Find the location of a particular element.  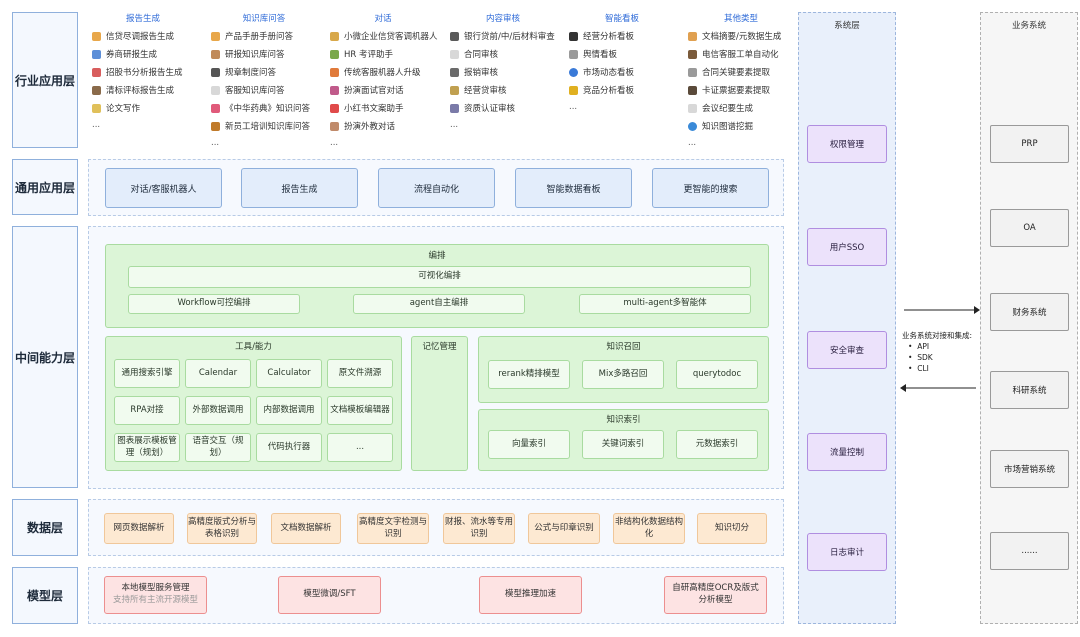

model-item: 自研高精度OCR及版式分析模型 is located at coordinates (715, 595).